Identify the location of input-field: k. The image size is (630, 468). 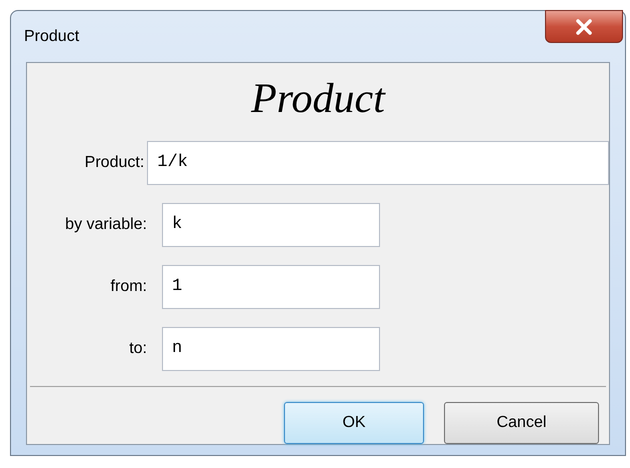
(271, 225).